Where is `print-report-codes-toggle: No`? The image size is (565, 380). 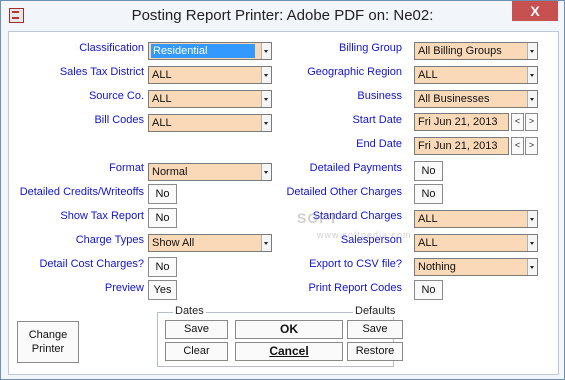 print-report-codes-toggle: No is located at coordinates (428, 290).